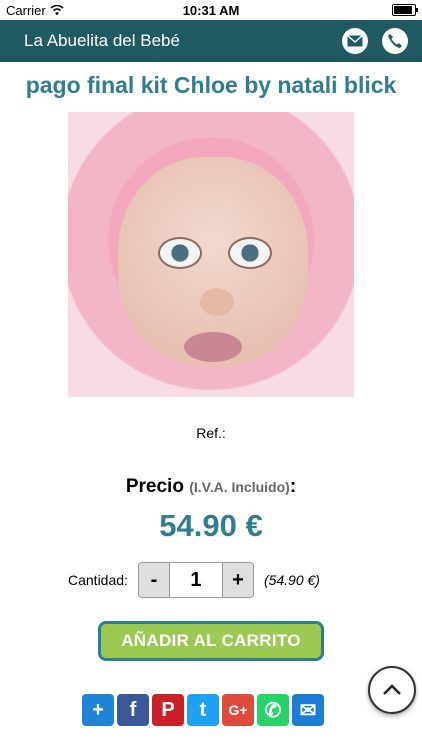 This screenshot has width=422, height=750. I want to click on doll-eye-left, so click(180, 253).